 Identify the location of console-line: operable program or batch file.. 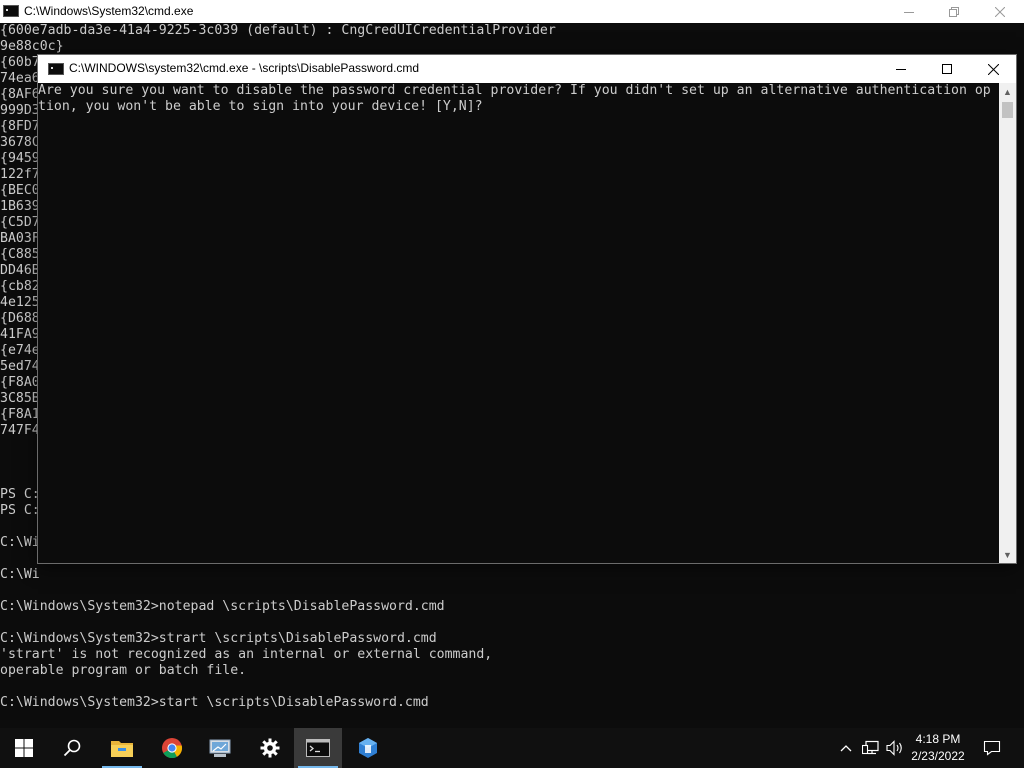
(123, 670).